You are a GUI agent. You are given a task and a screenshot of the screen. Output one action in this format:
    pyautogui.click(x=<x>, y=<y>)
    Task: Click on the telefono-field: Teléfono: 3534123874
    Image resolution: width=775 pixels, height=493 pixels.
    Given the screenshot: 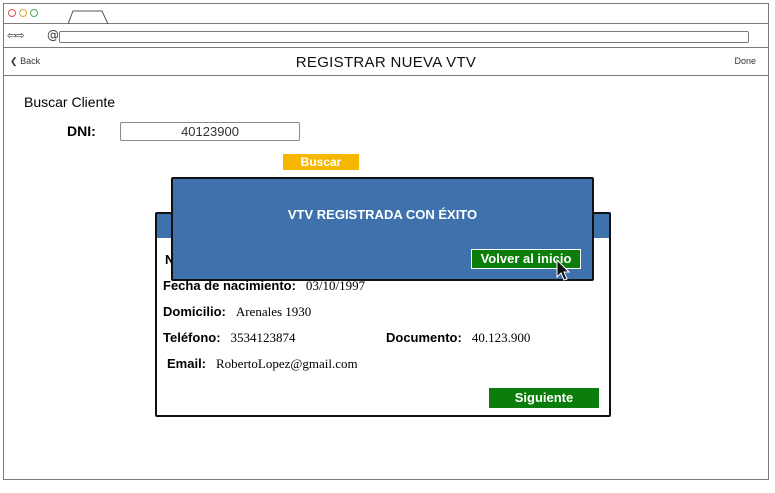 What is the action you would take?
    pyautogui.click(x=229, y=338)
    